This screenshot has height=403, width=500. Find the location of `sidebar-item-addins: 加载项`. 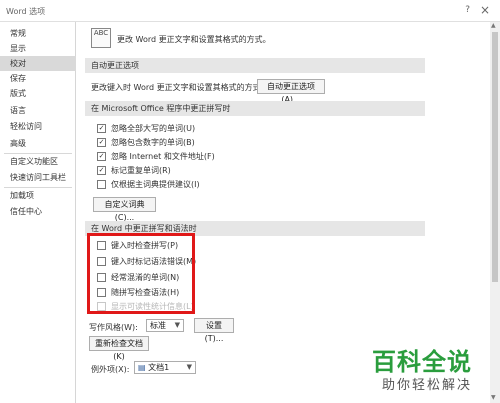

sidebar-item-addins: 加载项 is located at coordinates (38, 195).